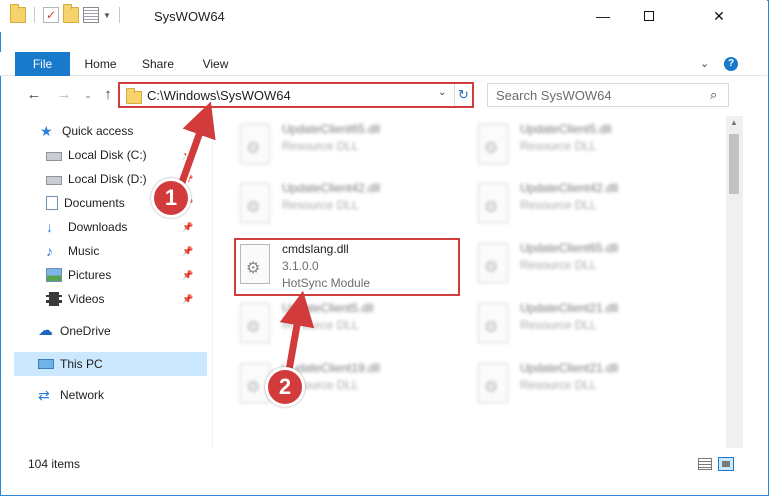 This screenshot has height=496, width=769. What do you see at coordinates (244, 239) in the screenshot?
I see `annotation-arrows` at bounding box center [244, 239].